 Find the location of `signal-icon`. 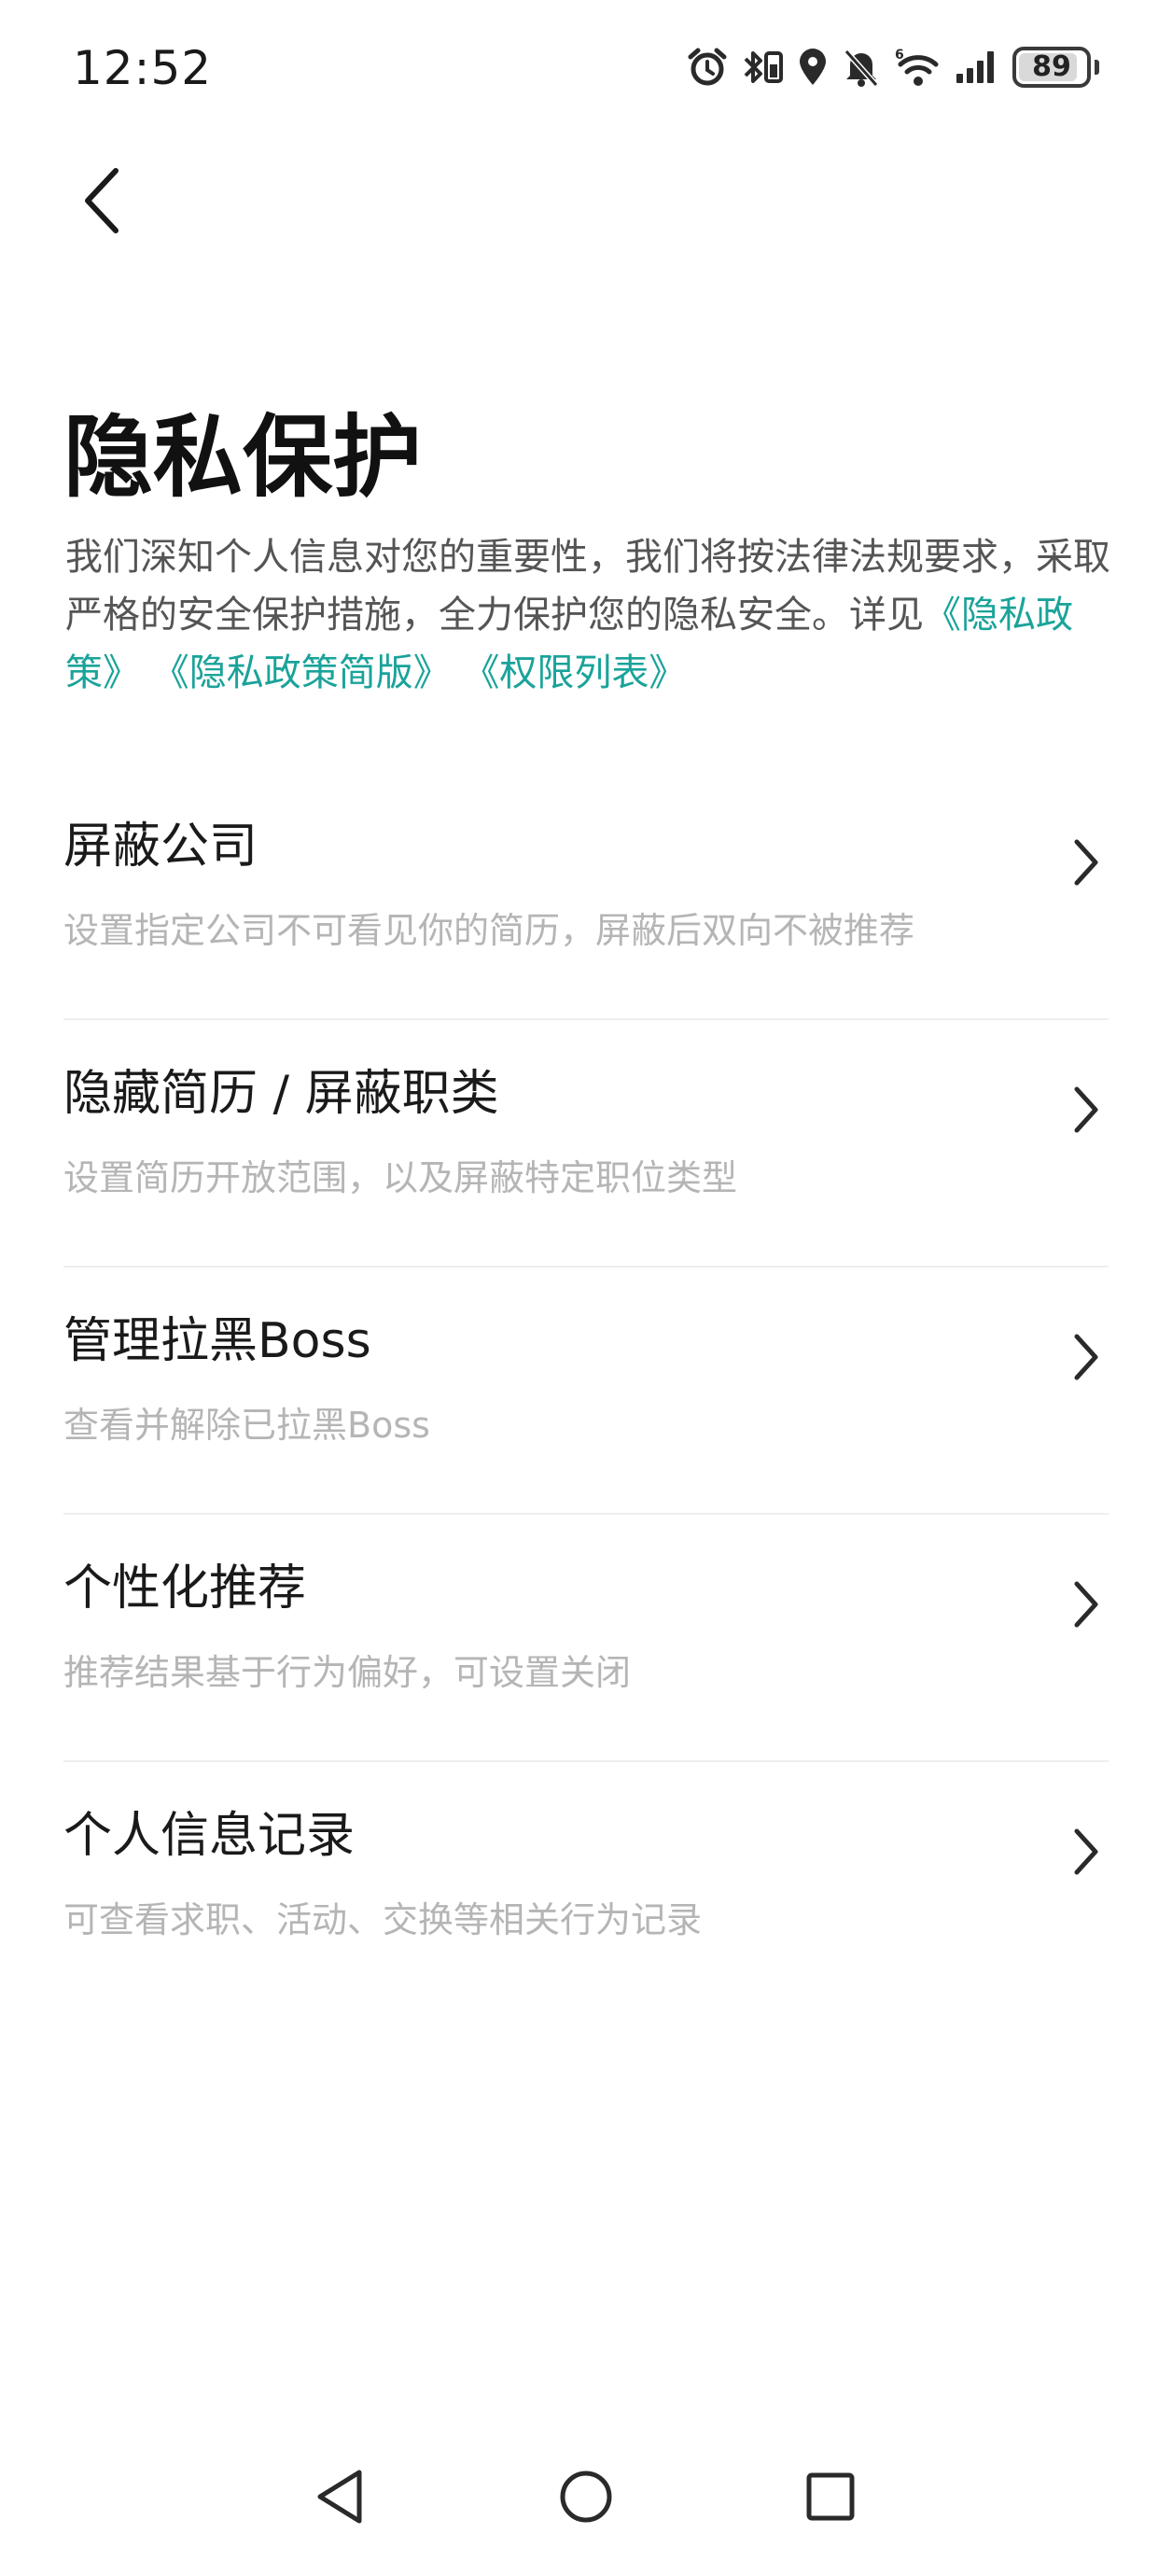

signal-icon is located at coordinates (975, 67).